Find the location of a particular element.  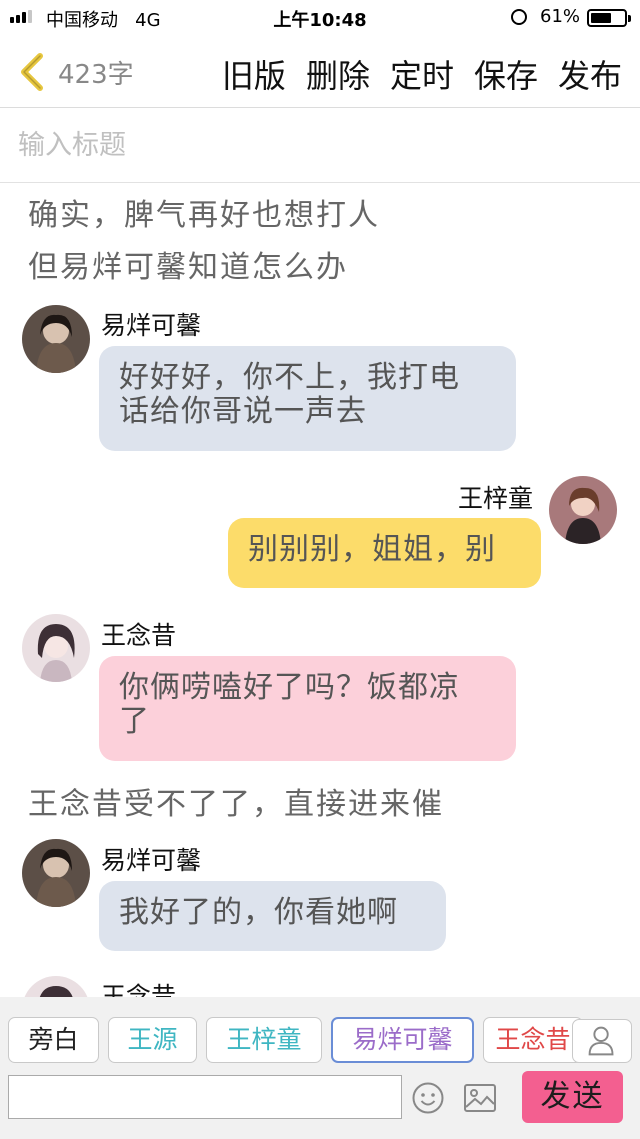

send-button: 发送 is located at coordinates (572, 1097).